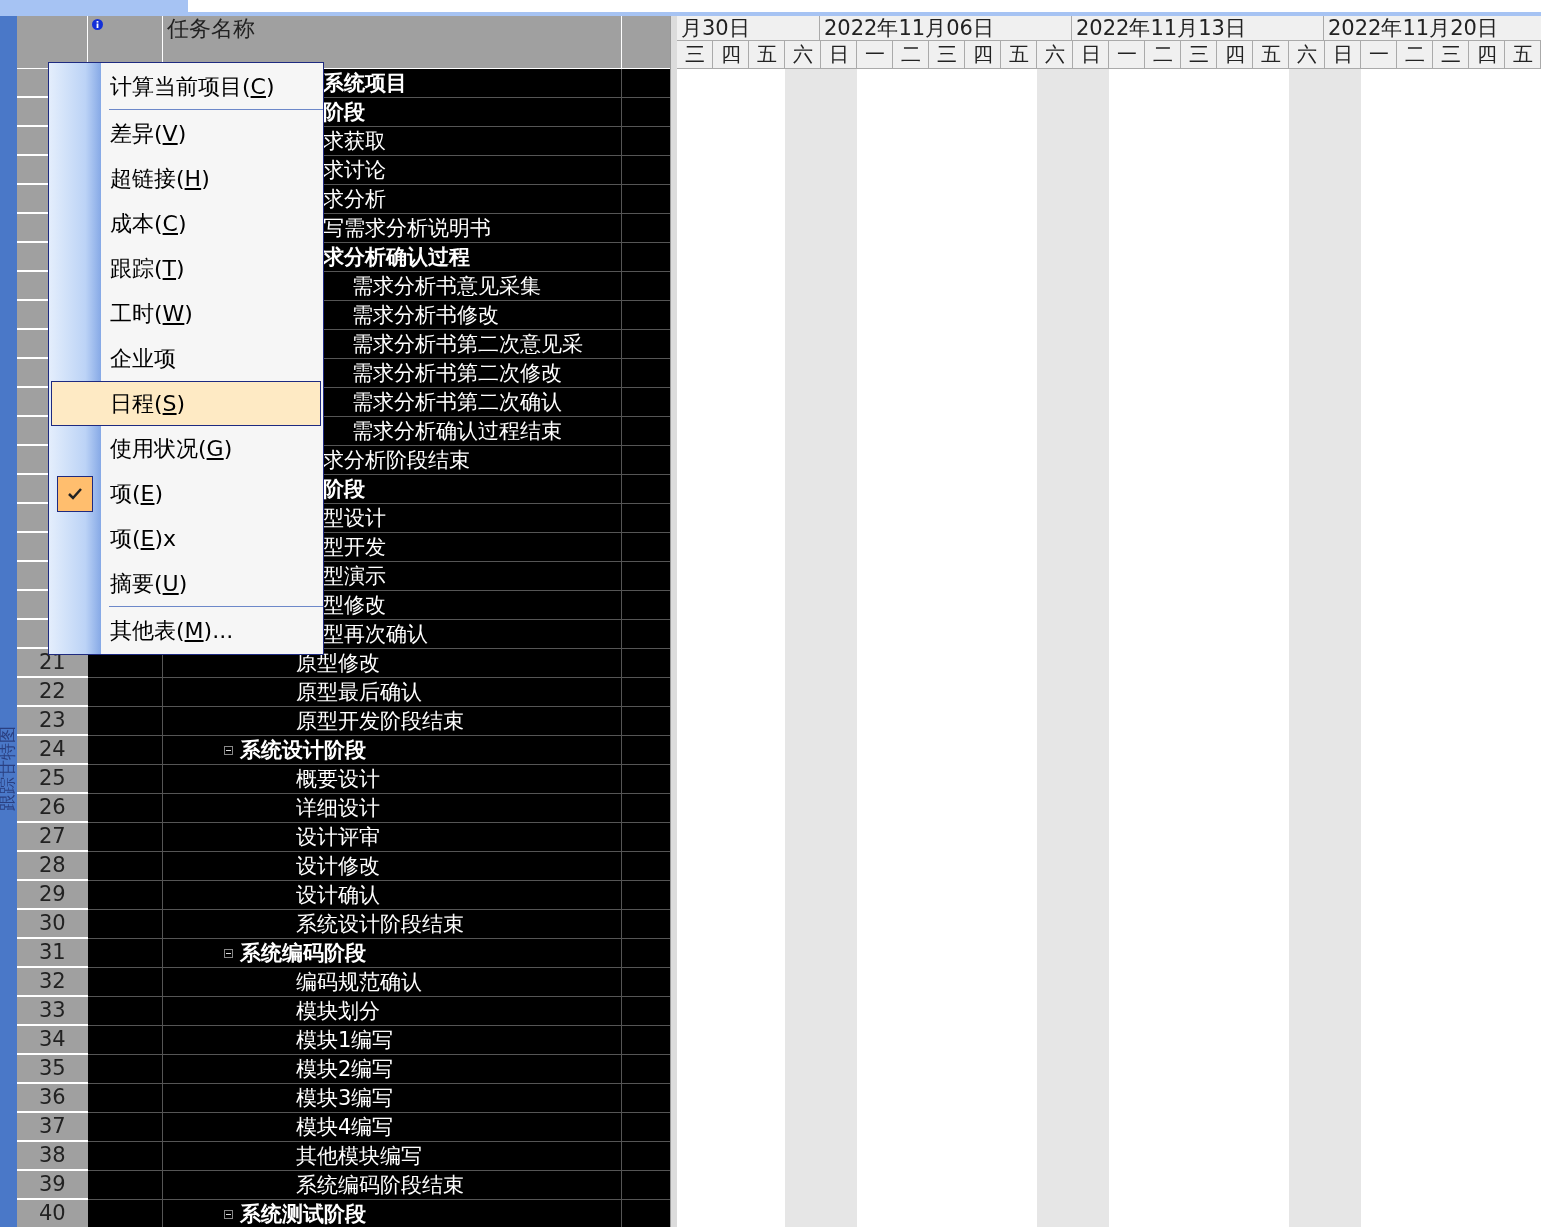  What do you see at coordinates (160, 179) in the screenshot?
I see `menu-item-label: 超链接(H)` at bounding box center [160, 179].